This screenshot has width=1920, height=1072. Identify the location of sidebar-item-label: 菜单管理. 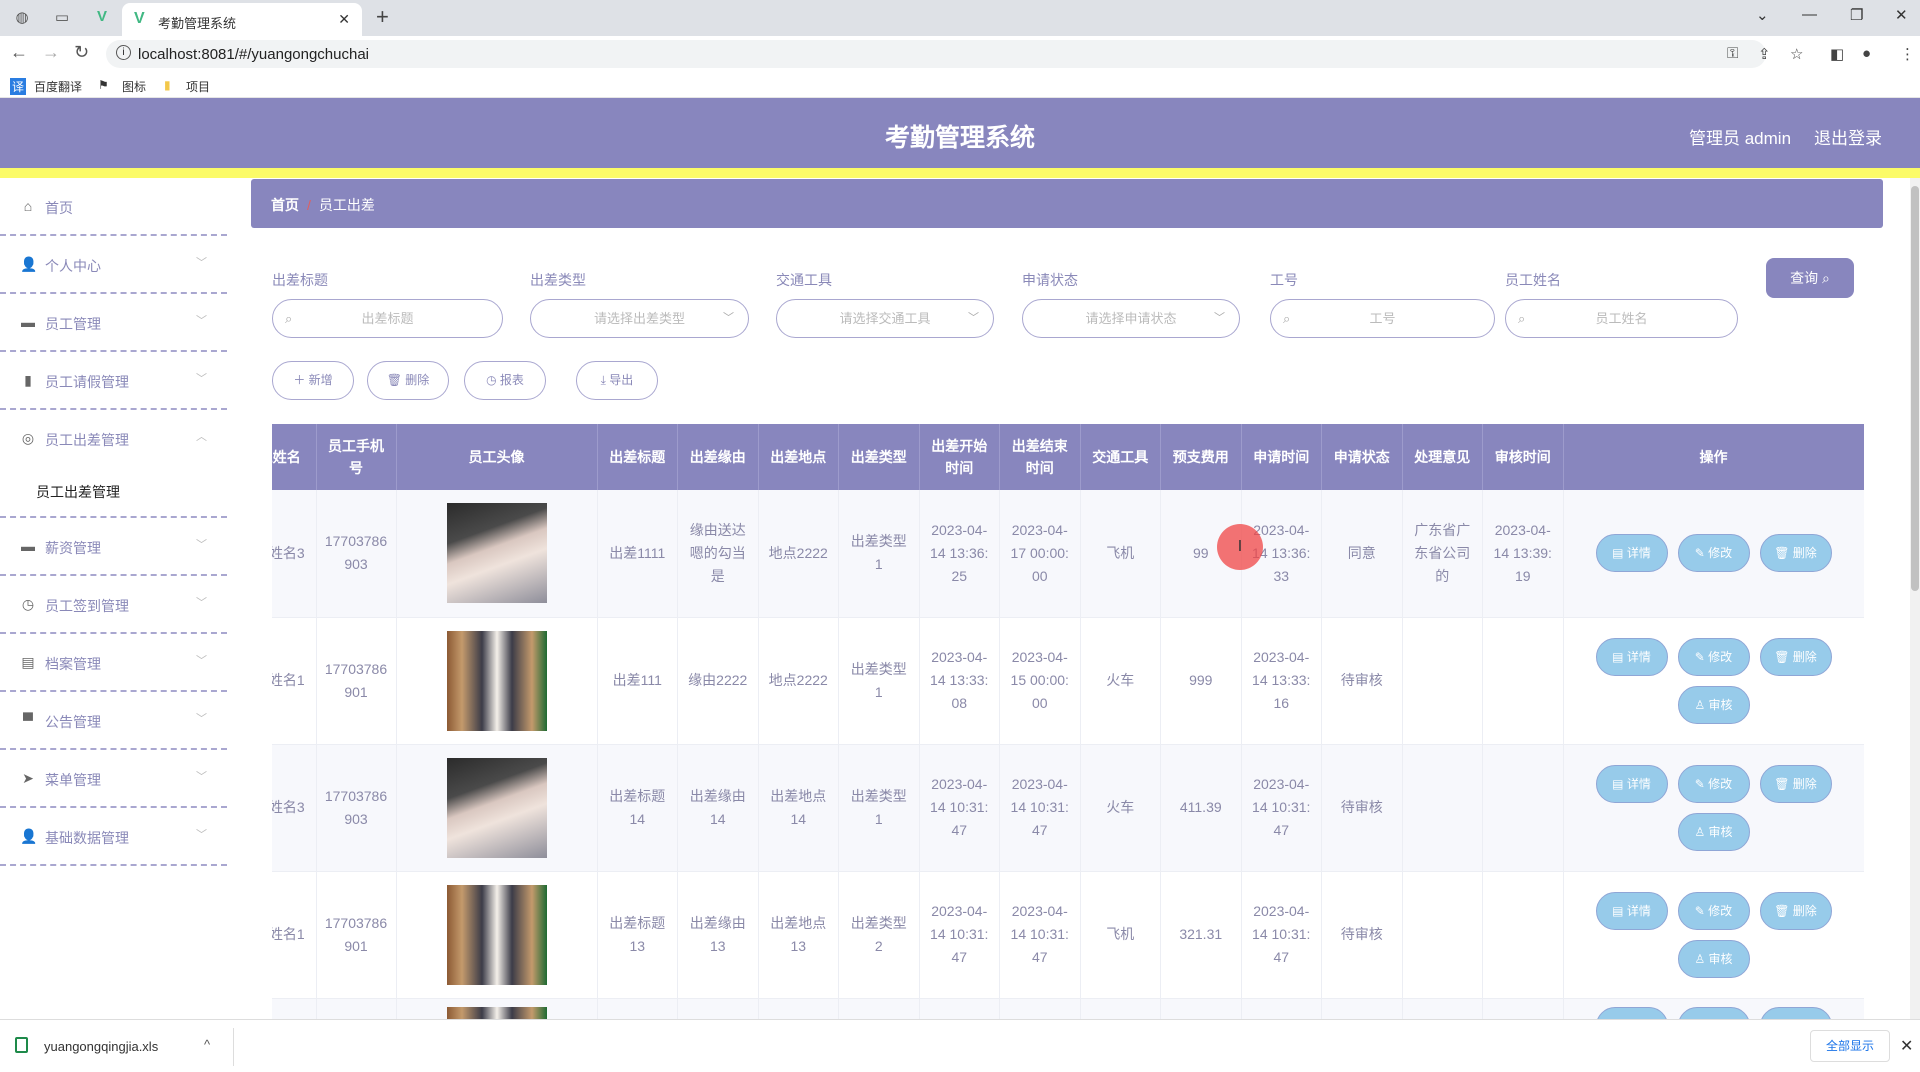
(73, 780).